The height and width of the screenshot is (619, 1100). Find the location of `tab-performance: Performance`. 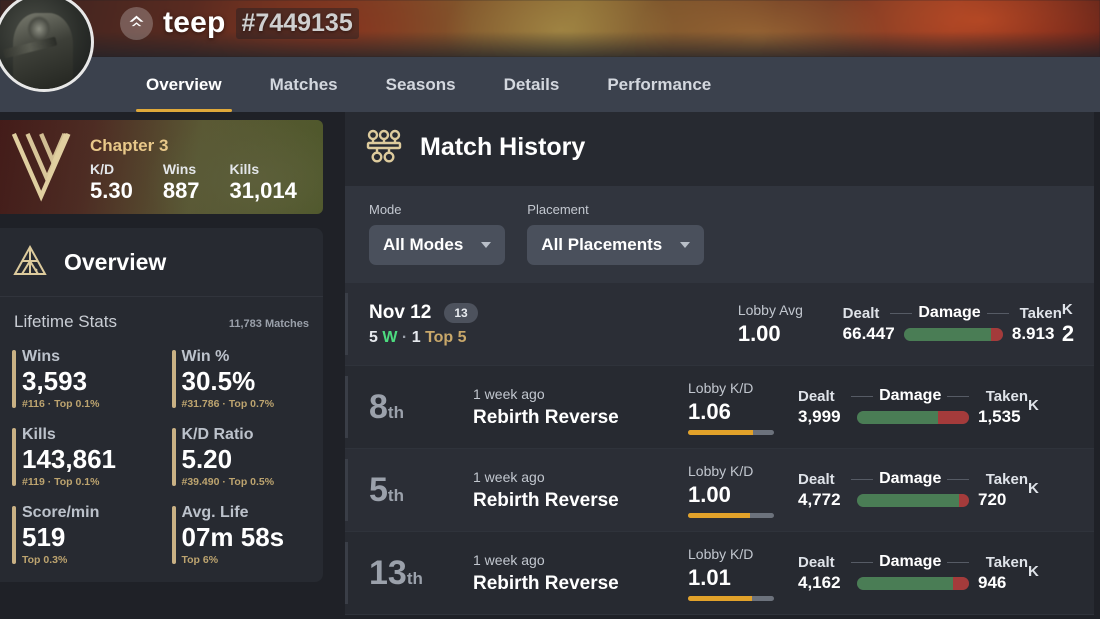

tab-performance: Performance is located at coordinates (659, 84).